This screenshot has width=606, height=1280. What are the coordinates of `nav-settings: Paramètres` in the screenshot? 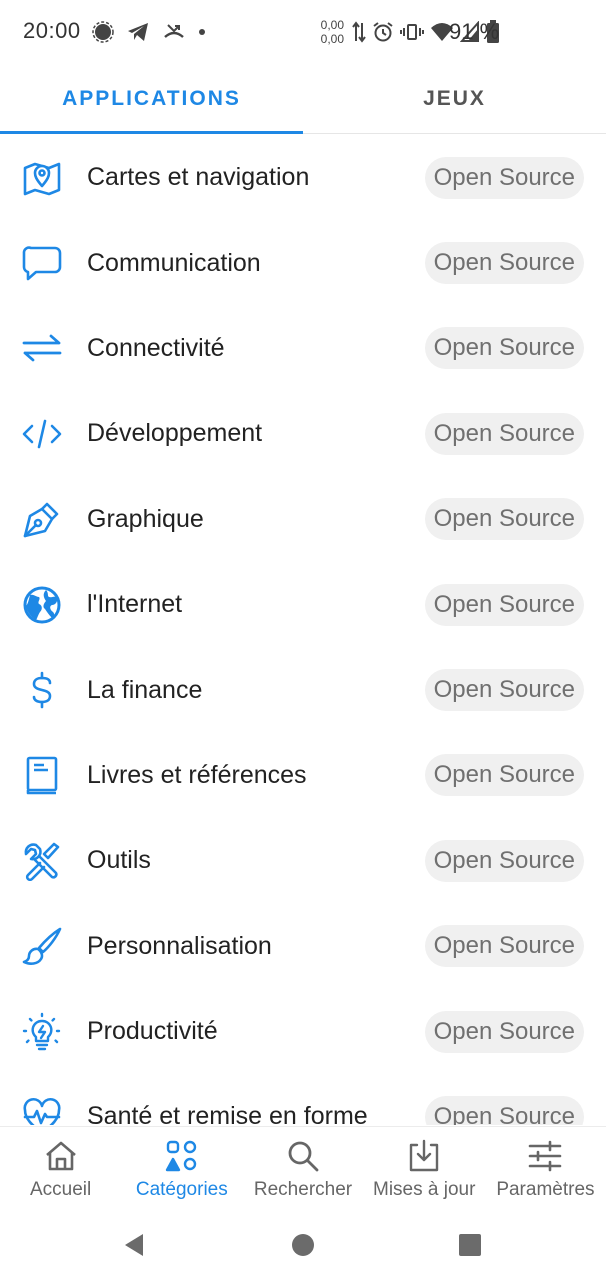 It's located at (545, 1169).